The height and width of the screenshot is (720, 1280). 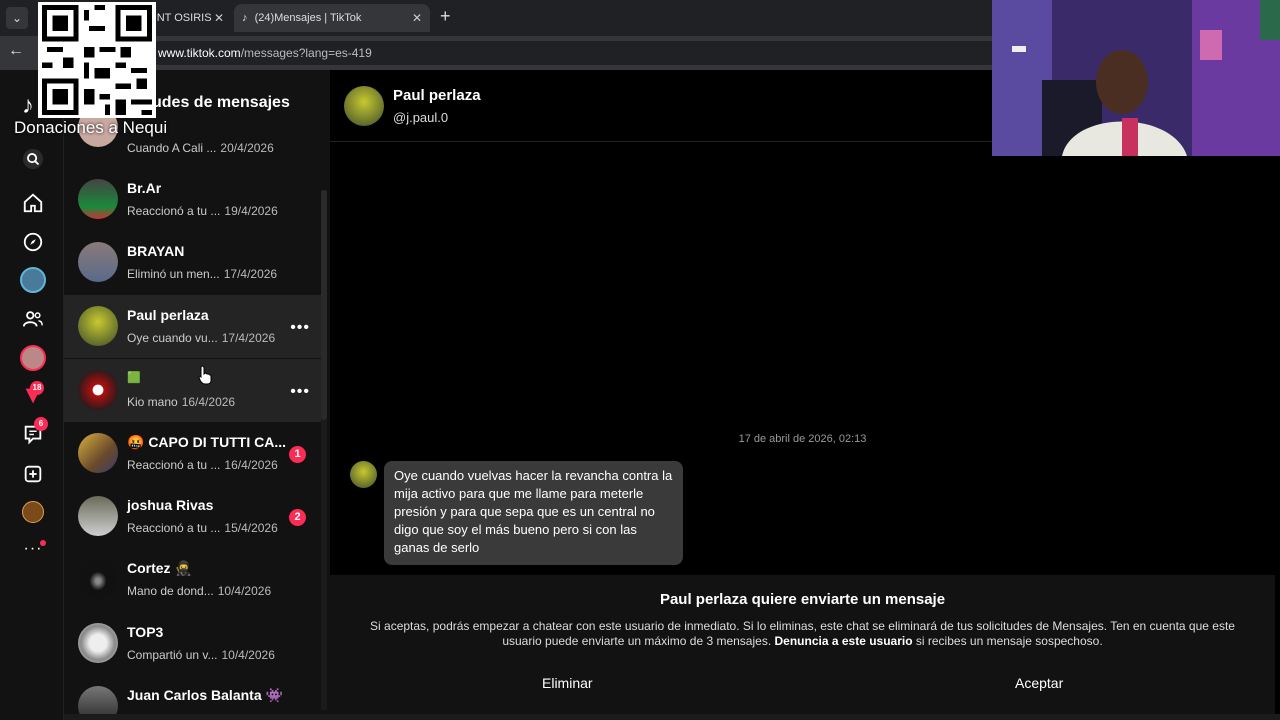 What do you see at coordinates (199, 53) in the screenshot?
I see `url-host: www.tiktok.com` at bounding box center [199, 53].